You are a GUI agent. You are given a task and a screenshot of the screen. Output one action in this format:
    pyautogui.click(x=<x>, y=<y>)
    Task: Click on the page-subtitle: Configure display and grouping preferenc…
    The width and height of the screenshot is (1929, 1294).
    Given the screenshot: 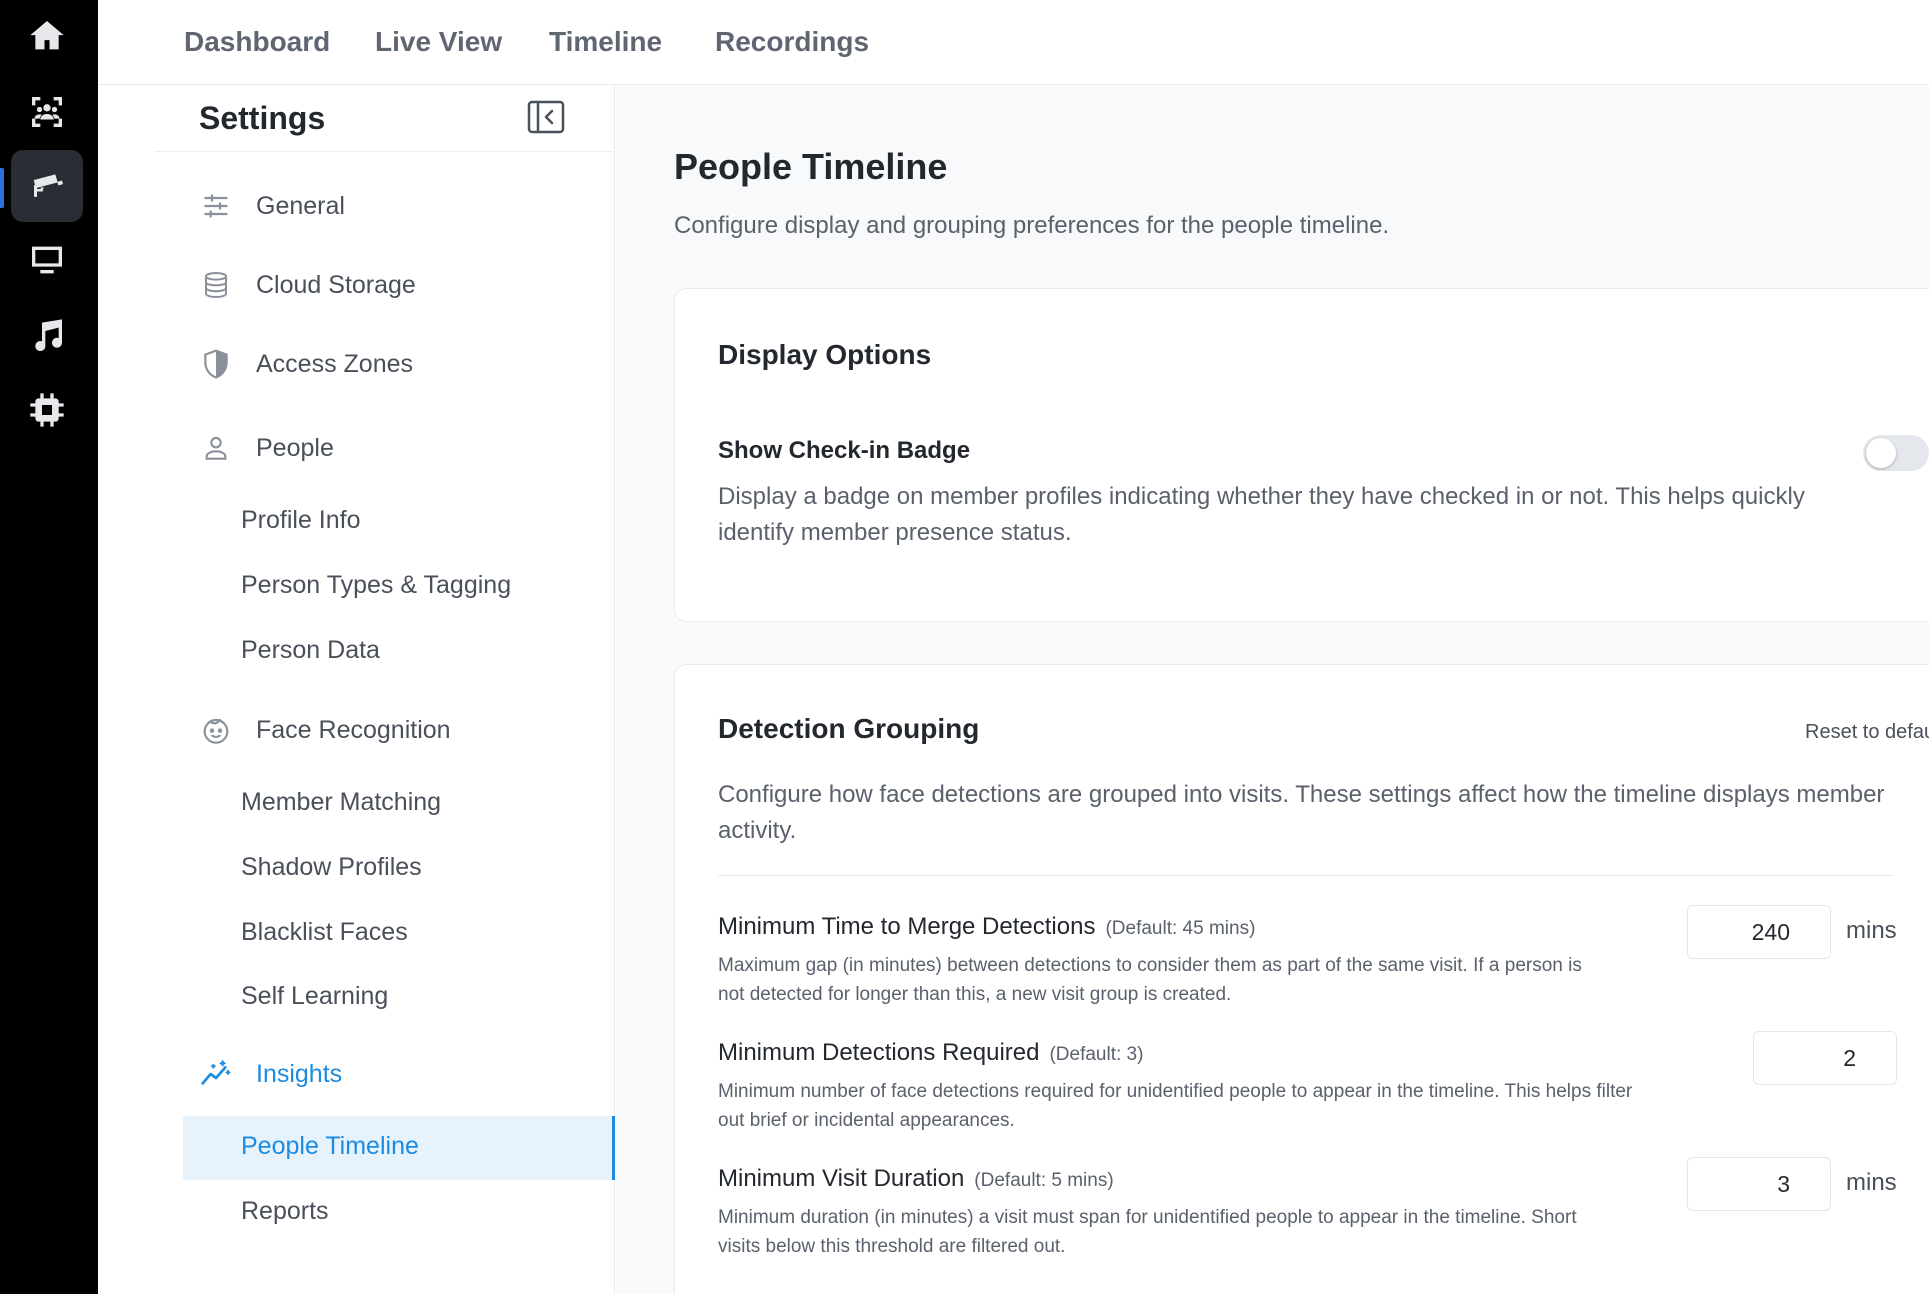 What is the action you would take?
    pyautogui.click(x=1032, y=225)
    